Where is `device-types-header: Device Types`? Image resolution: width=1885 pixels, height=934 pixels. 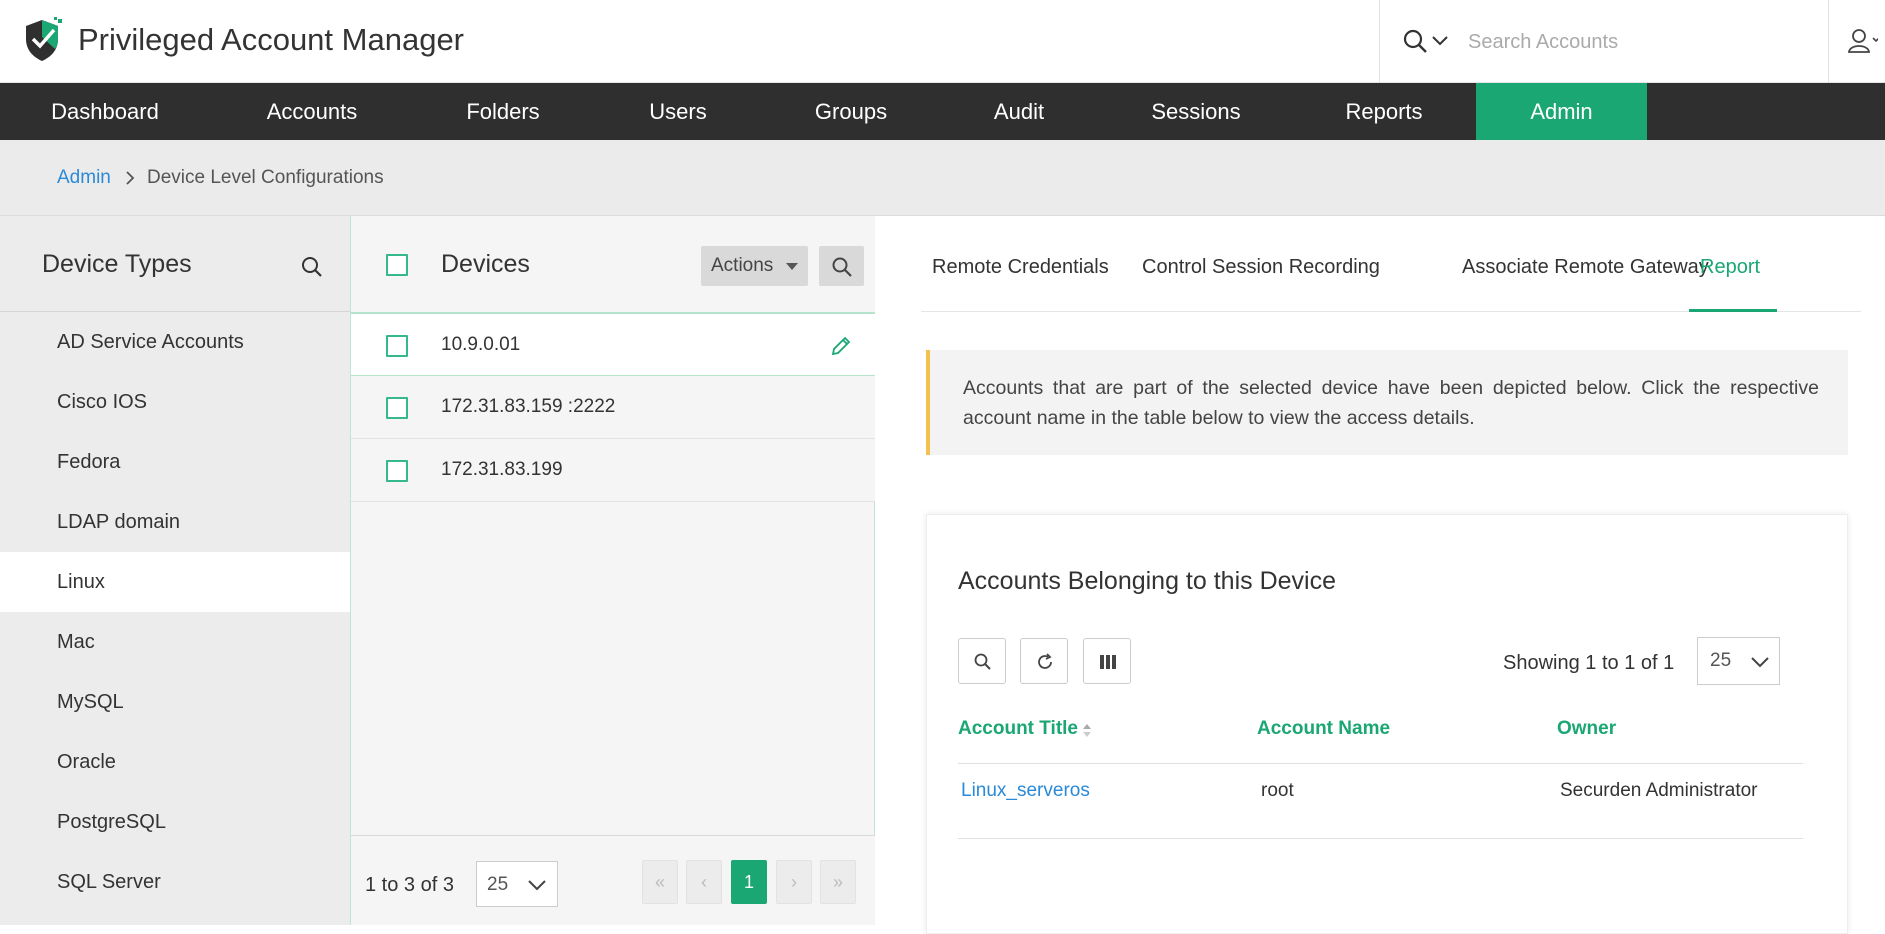 device-types-header: Device Types is located at coordinates (175, 264).